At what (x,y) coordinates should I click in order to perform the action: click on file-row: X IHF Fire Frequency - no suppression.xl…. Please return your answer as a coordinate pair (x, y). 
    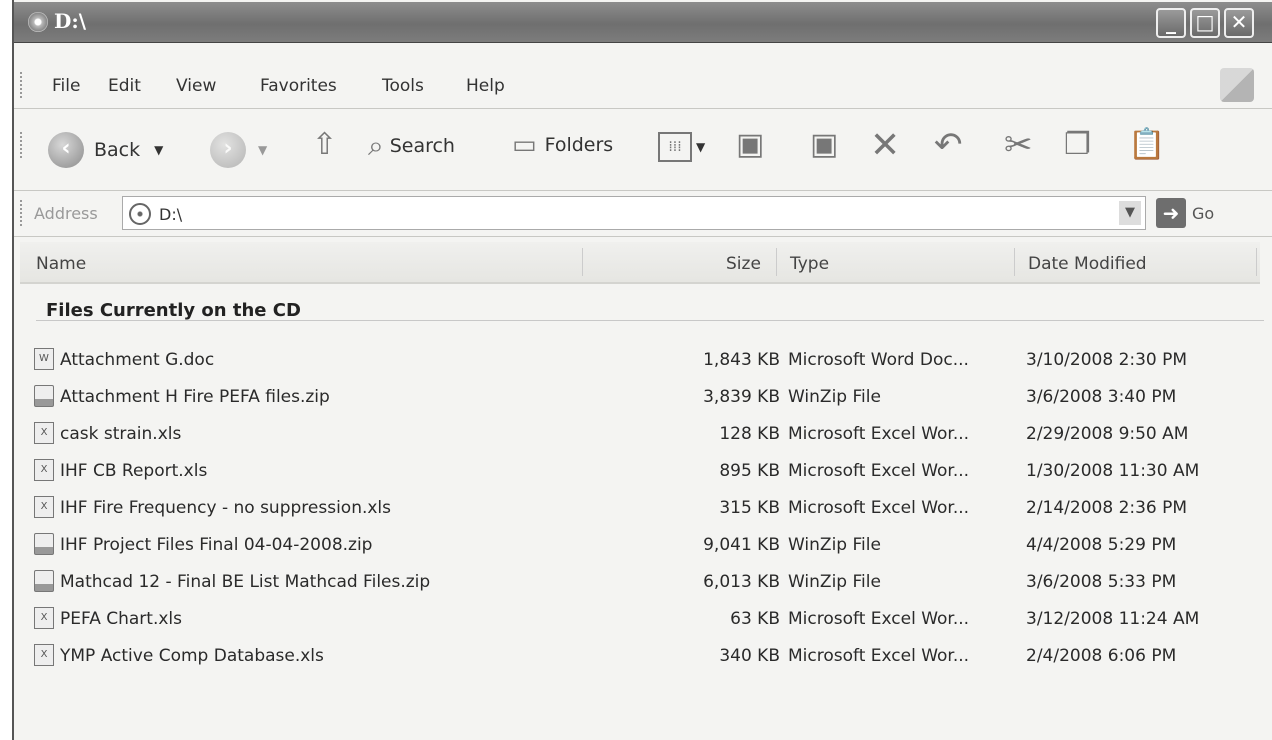
    Looking at the image, I should click on (645, 509).